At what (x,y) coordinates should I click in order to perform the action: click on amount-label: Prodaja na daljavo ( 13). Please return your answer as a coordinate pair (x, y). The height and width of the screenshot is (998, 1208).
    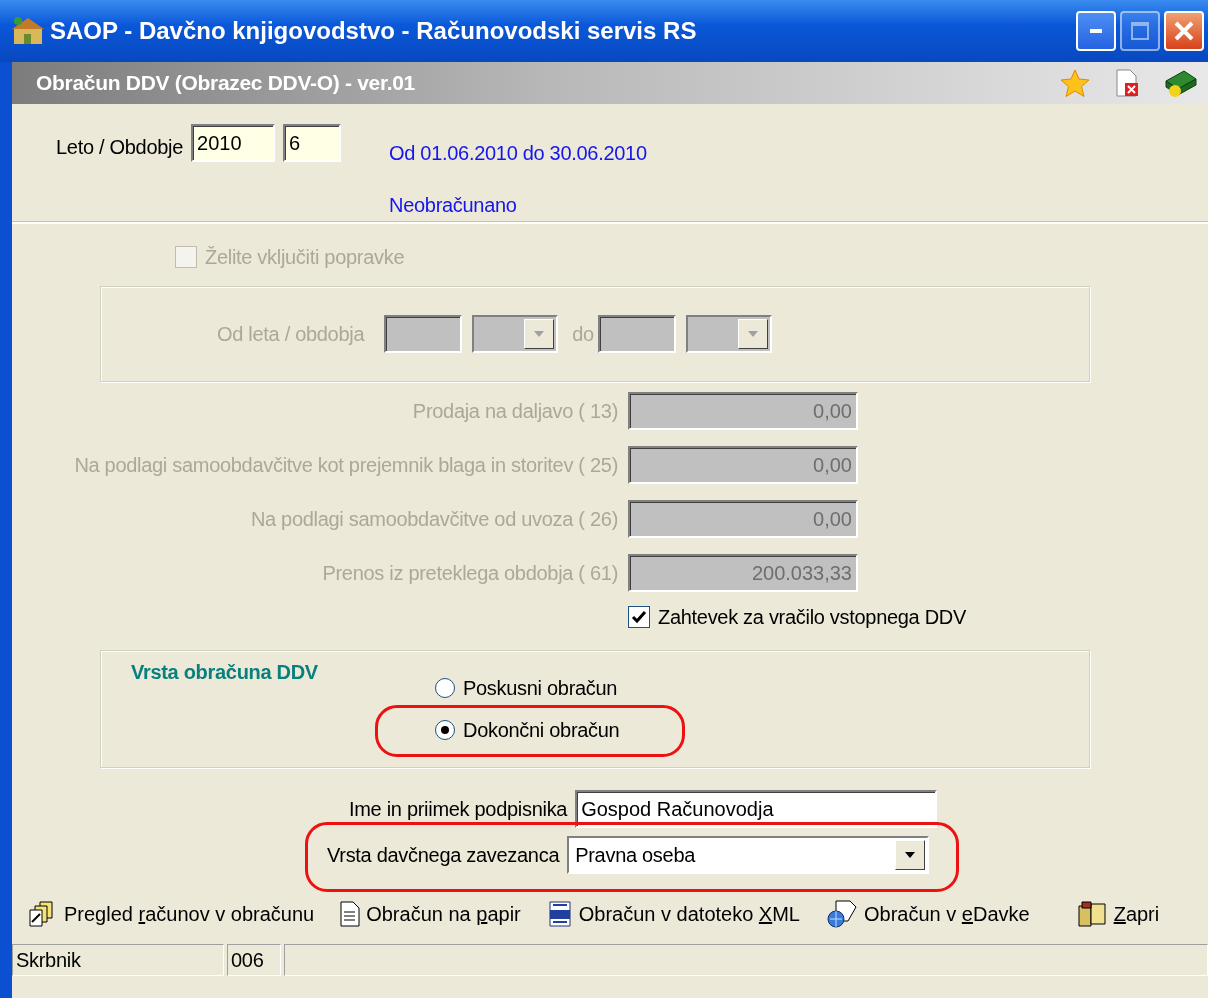
    Looking at the image, I should click on (514, 411).